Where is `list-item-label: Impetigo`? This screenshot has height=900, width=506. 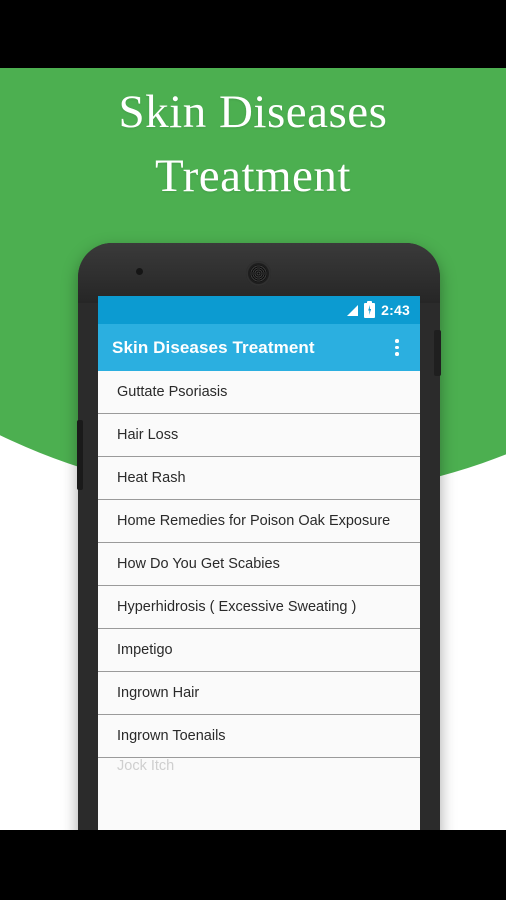
list-item-label: Impetigo is located at coordinates (145, 650).